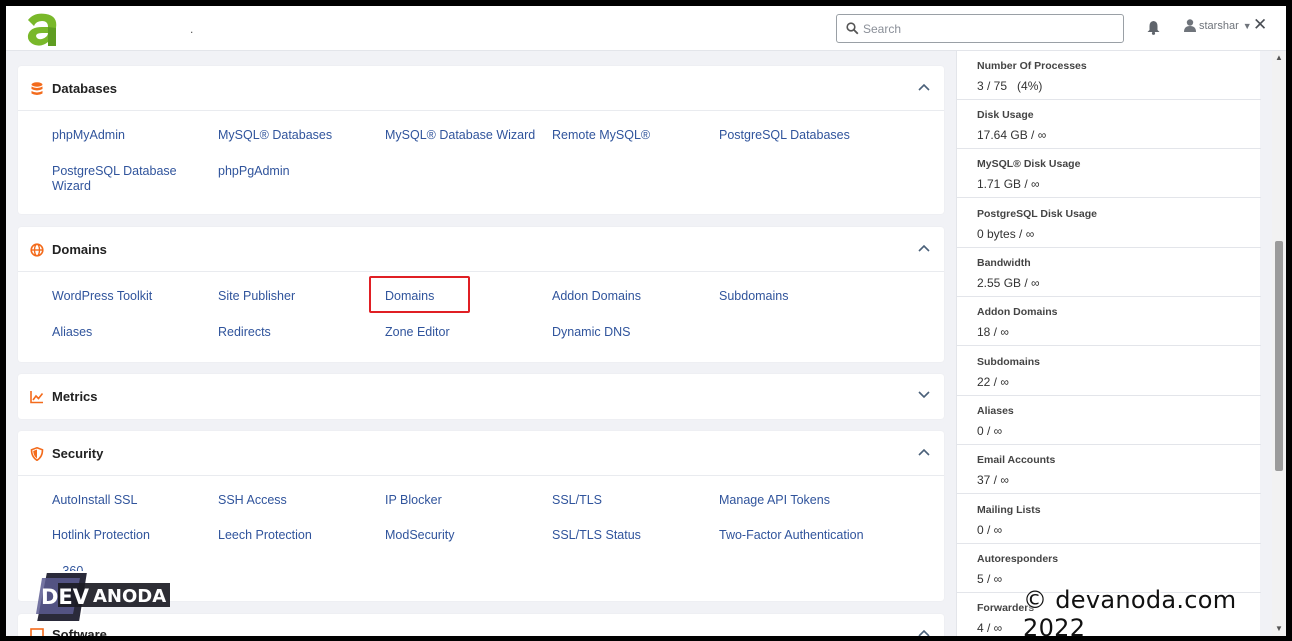 The image size is (1292, 641). I want to click on metrics-header: Metrics, so click(481, 396).